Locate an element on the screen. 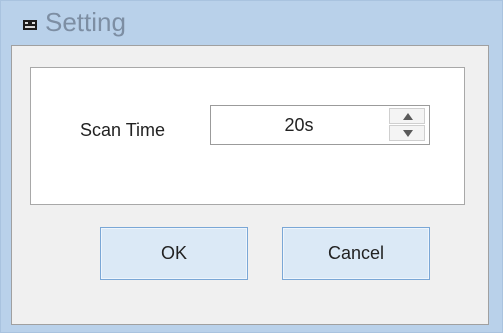  scan-time-label: Scan Time is located at coordinates (123, 130).